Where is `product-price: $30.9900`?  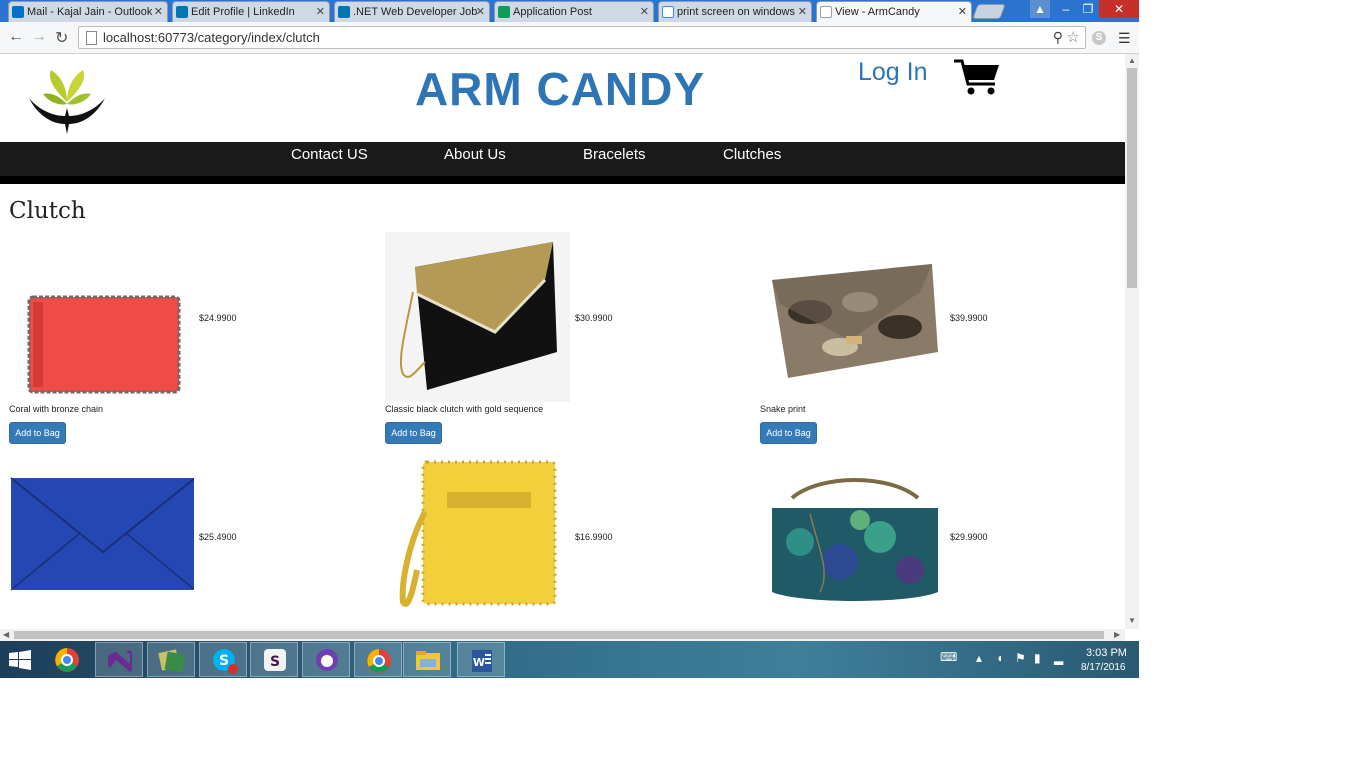 product-price: $30.9900 is located at coordinates (594, 318).